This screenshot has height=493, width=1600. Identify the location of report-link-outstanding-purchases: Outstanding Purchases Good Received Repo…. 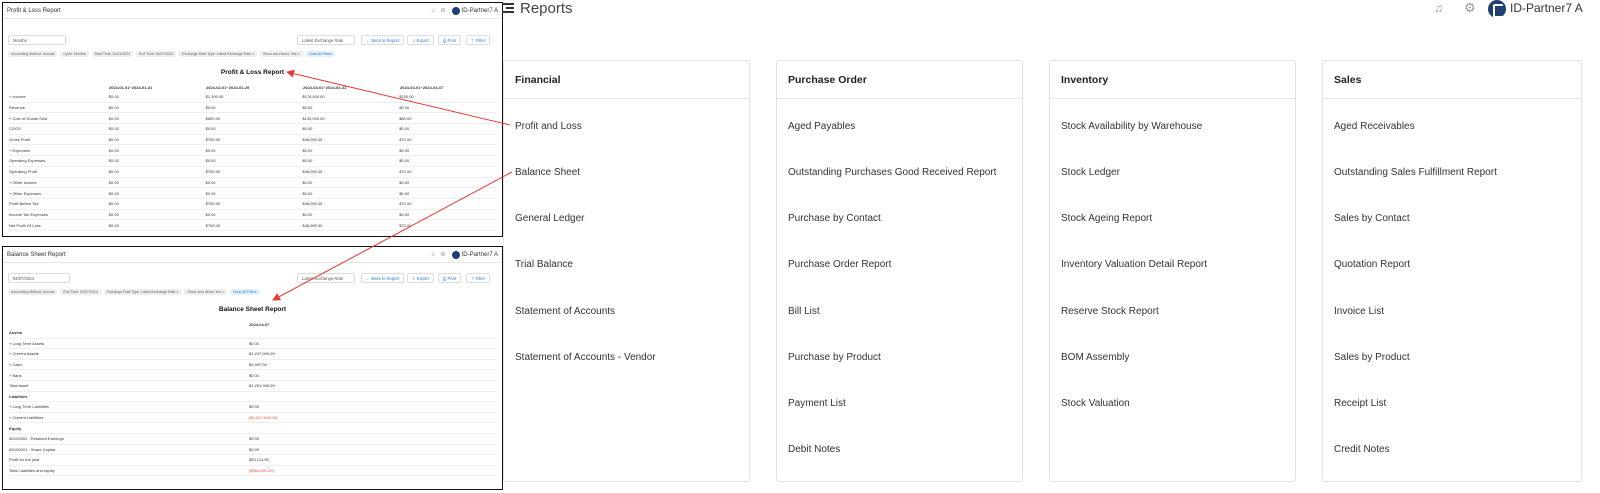
(892, 172).